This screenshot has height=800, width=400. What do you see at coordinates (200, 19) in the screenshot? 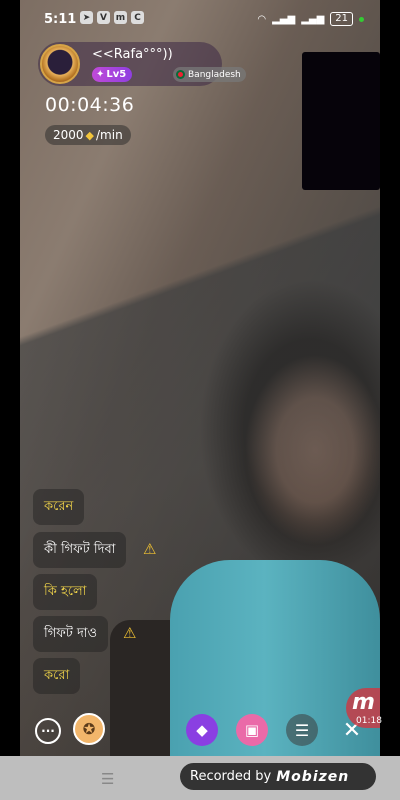
I see `status-bar: 5:11 ➤ V m C ◠ ▂▄▆ ▂▄▆ 21` at bounding box center [200, 19].